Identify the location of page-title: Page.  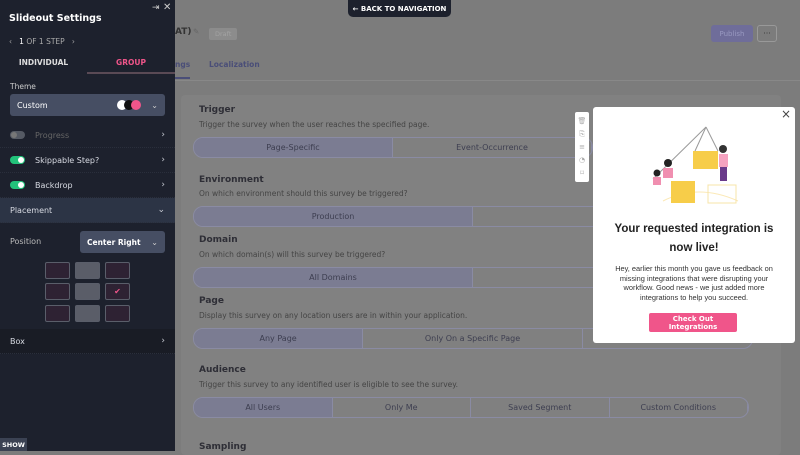
(211, 301).